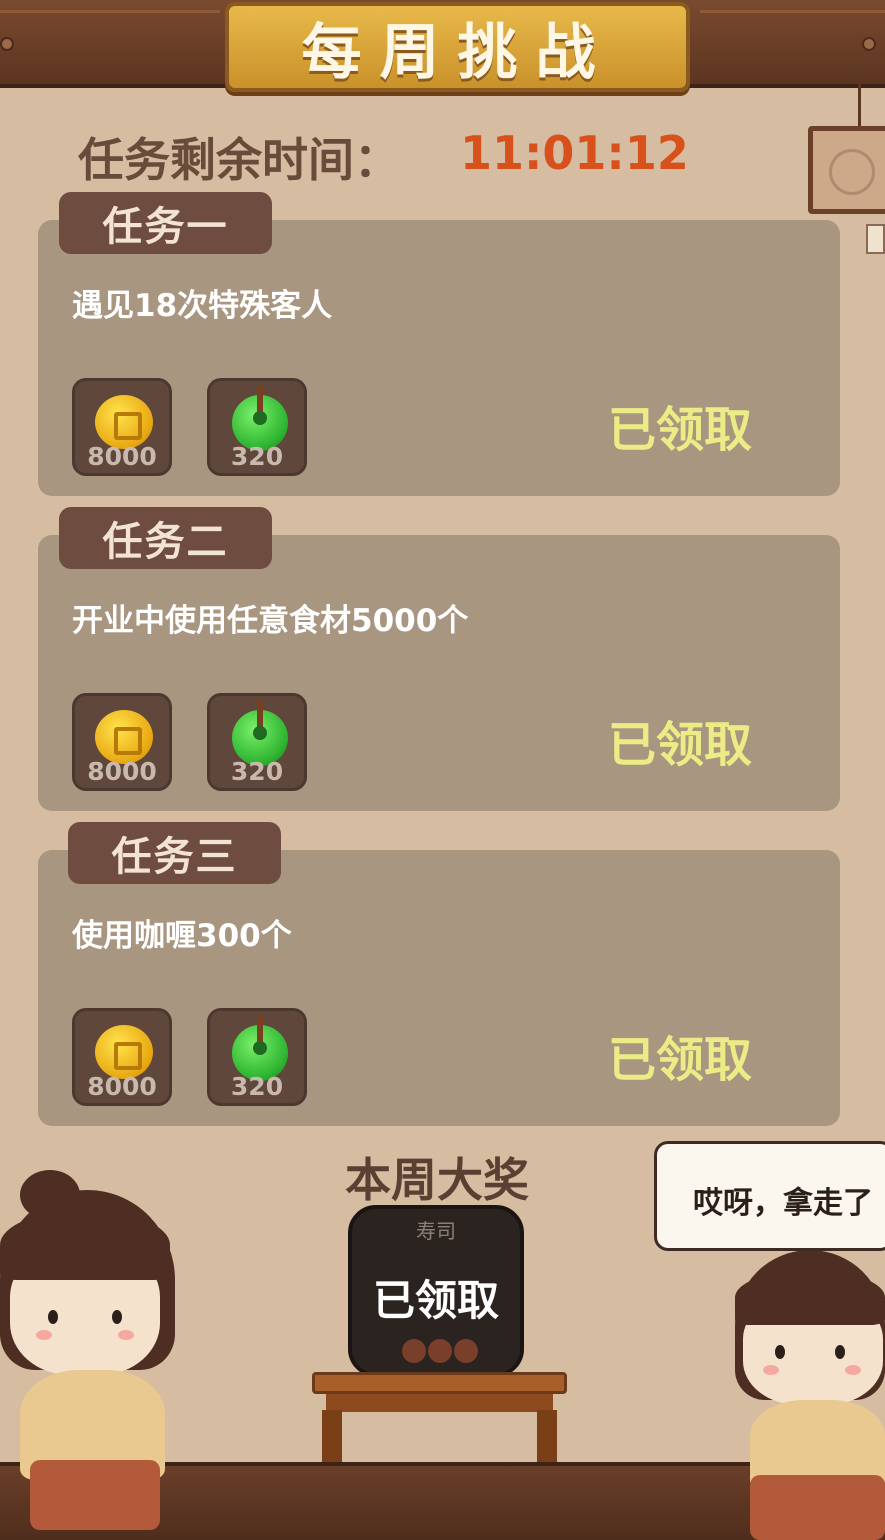  Describe the element at coordinates (202, 306) in the screenshot. I see `task-description: 遇见18次特殊客人` at that location.